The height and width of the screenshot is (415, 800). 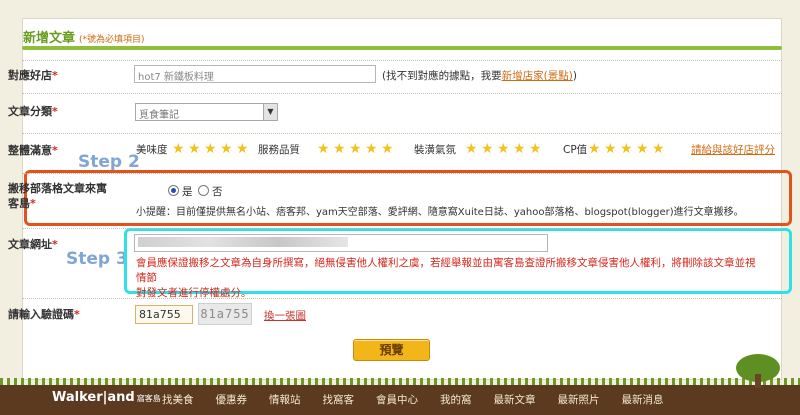 I want to click on rating-stars-cp: ★ ★ ★ ★ ★, so click(x=627, y=149).